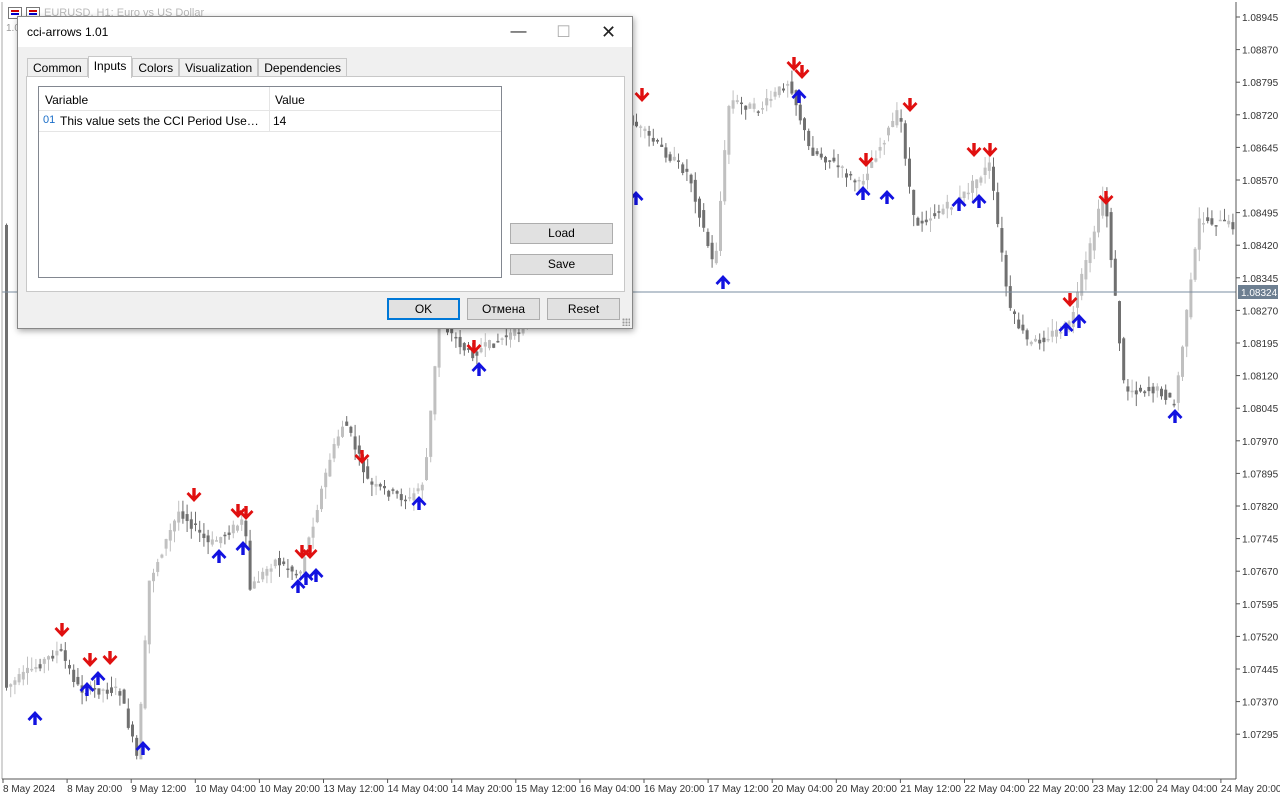 The width and height of the screenshot is (1280, 800). What do you see at coordinates (583, 309) in the screenshot?
I see `reset-button: Reset` at bounding box center [583, 309].